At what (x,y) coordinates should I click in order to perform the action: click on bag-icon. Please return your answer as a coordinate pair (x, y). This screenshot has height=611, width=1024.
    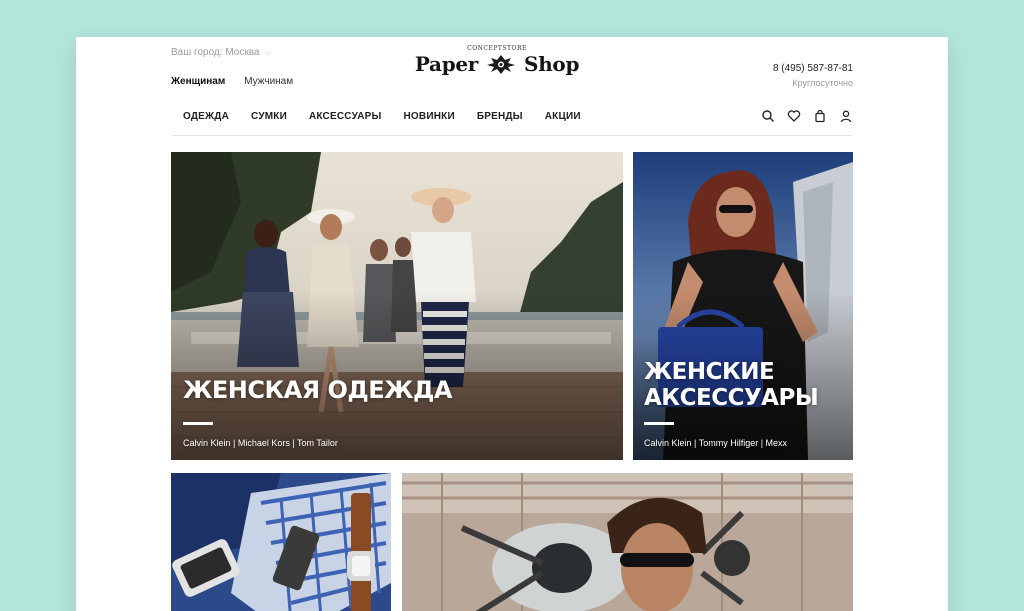
    Looking at the image, I should click on (820, 116).